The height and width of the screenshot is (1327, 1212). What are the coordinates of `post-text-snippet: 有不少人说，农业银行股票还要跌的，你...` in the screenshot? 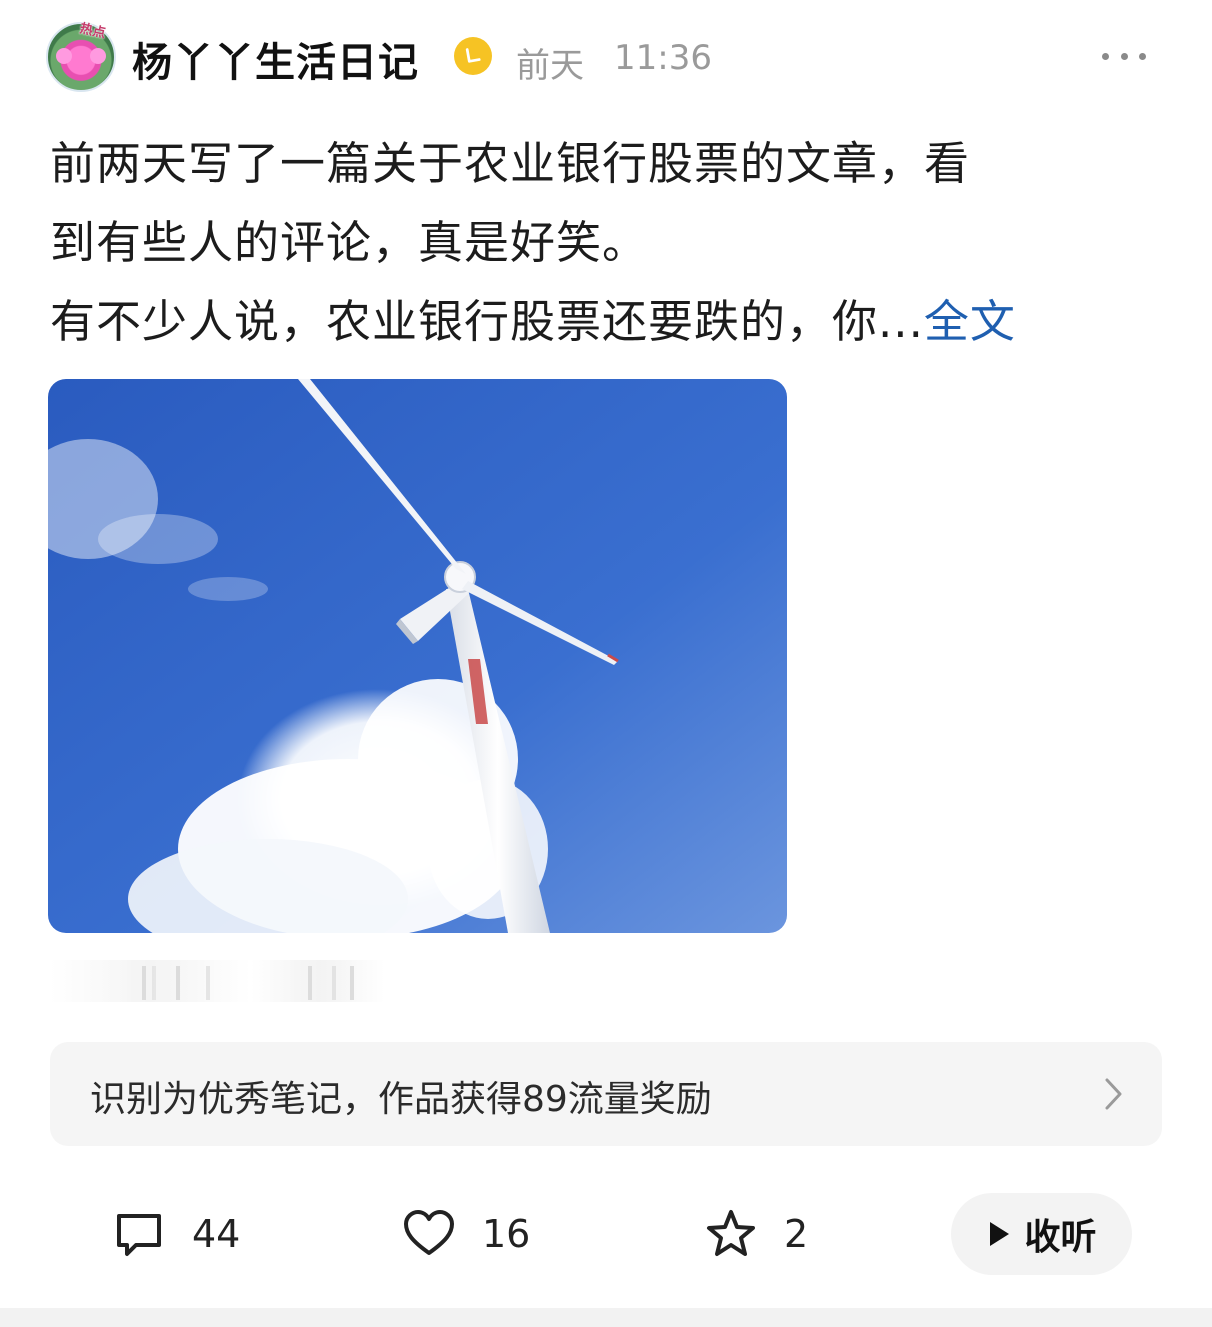 It's located at (487, 321).